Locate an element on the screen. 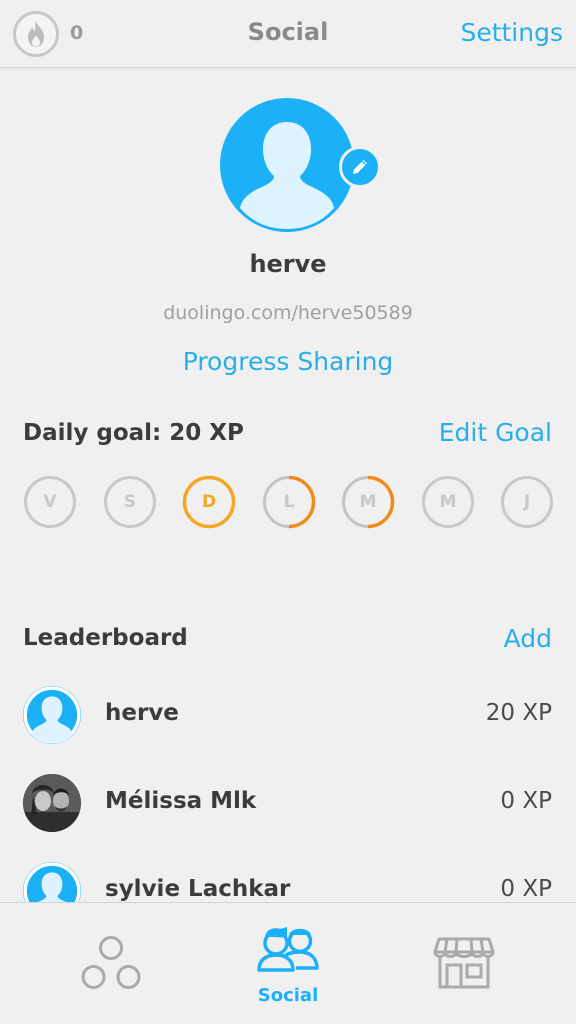 The width and height of the screenshot is (576, 1024). nav-skills-tab is located at coordinates (111, 963).